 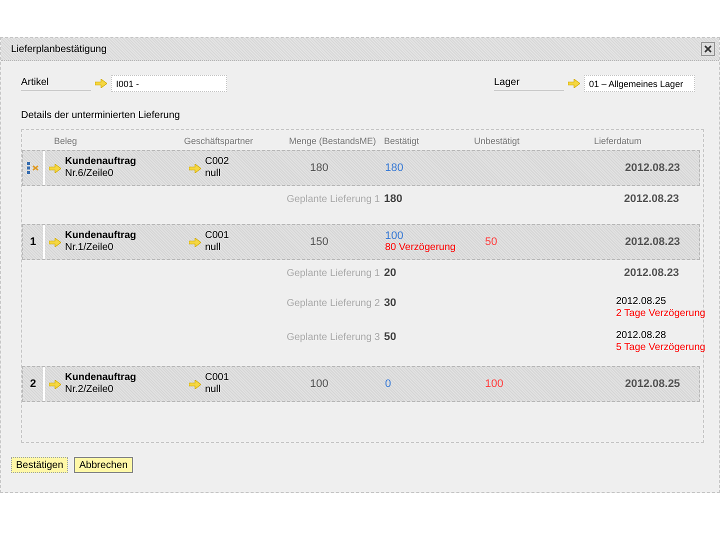 What do you see at coordinates (388, 384) in the screenshot?
I see `confirmed-quantity: 0` at bounding box center [388, 384].